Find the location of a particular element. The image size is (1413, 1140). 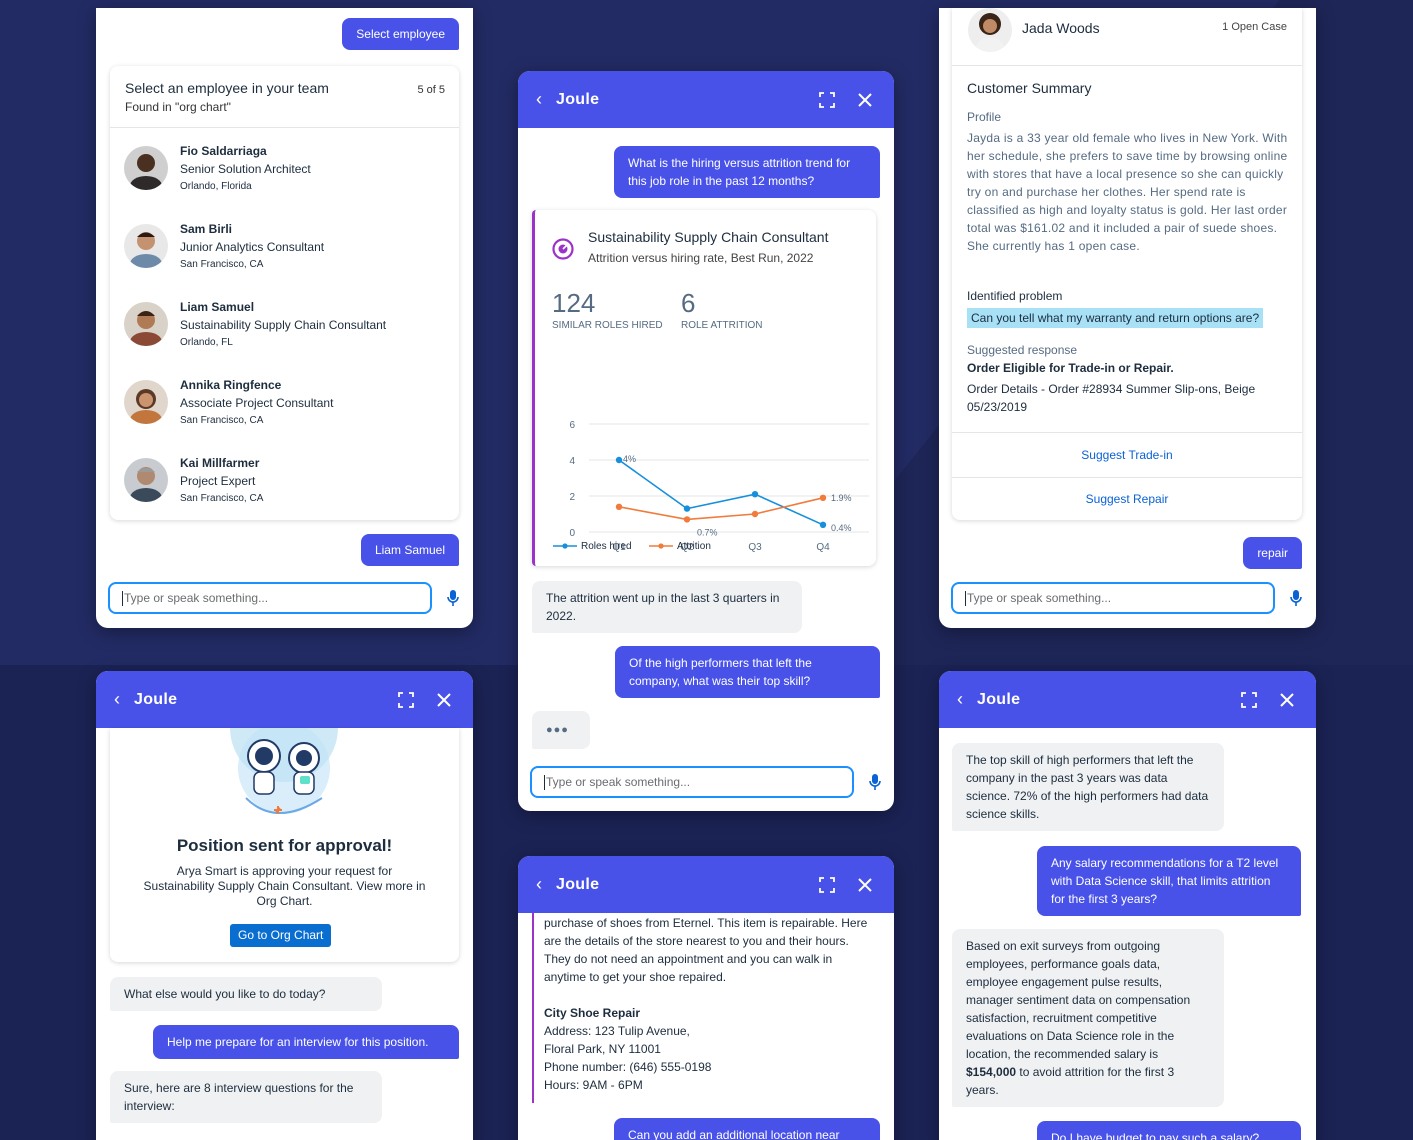

employee-name: Kai Millfarmer is located at coordinates (220, 463).